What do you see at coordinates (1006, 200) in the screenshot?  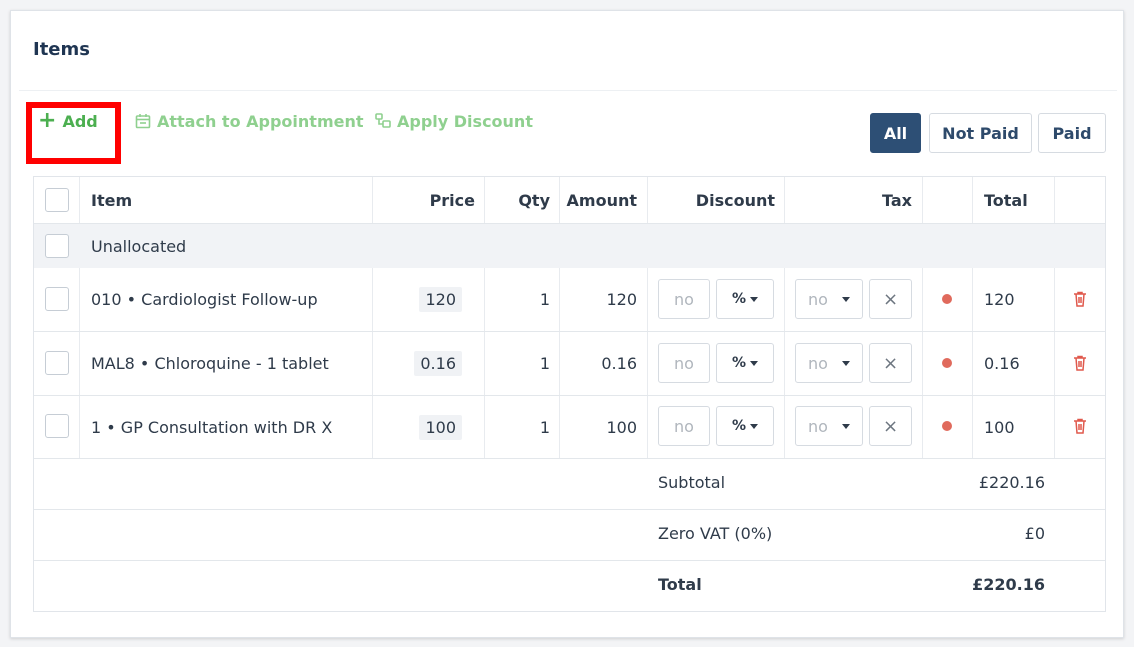 I see `header-total: Total` at bounding box center [1006, 200].